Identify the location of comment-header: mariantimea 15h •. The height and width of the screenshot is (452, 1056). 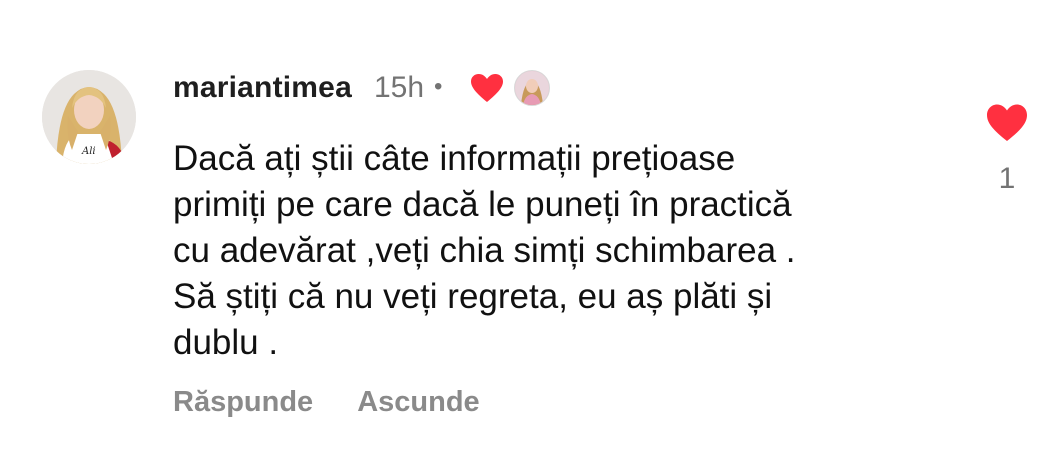
(362, 88).